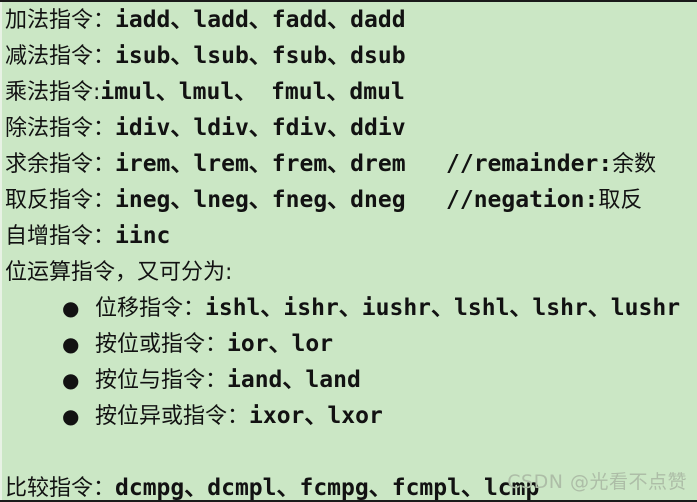  I want to click on instruction-line-inc: 自增指令：iinc, so click(348, 236).